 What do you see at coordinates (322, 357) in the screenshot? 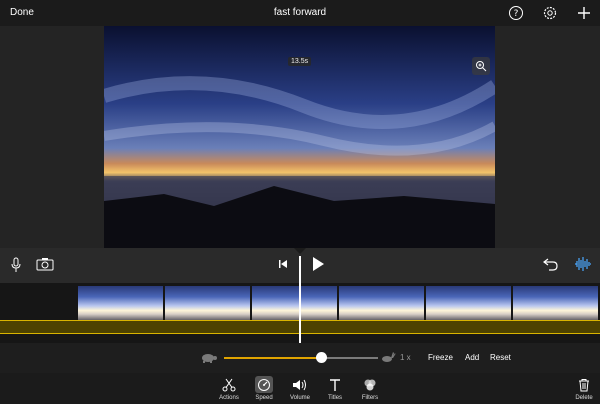
I see `speed-slider-knob` at bounding box center [322, 357].